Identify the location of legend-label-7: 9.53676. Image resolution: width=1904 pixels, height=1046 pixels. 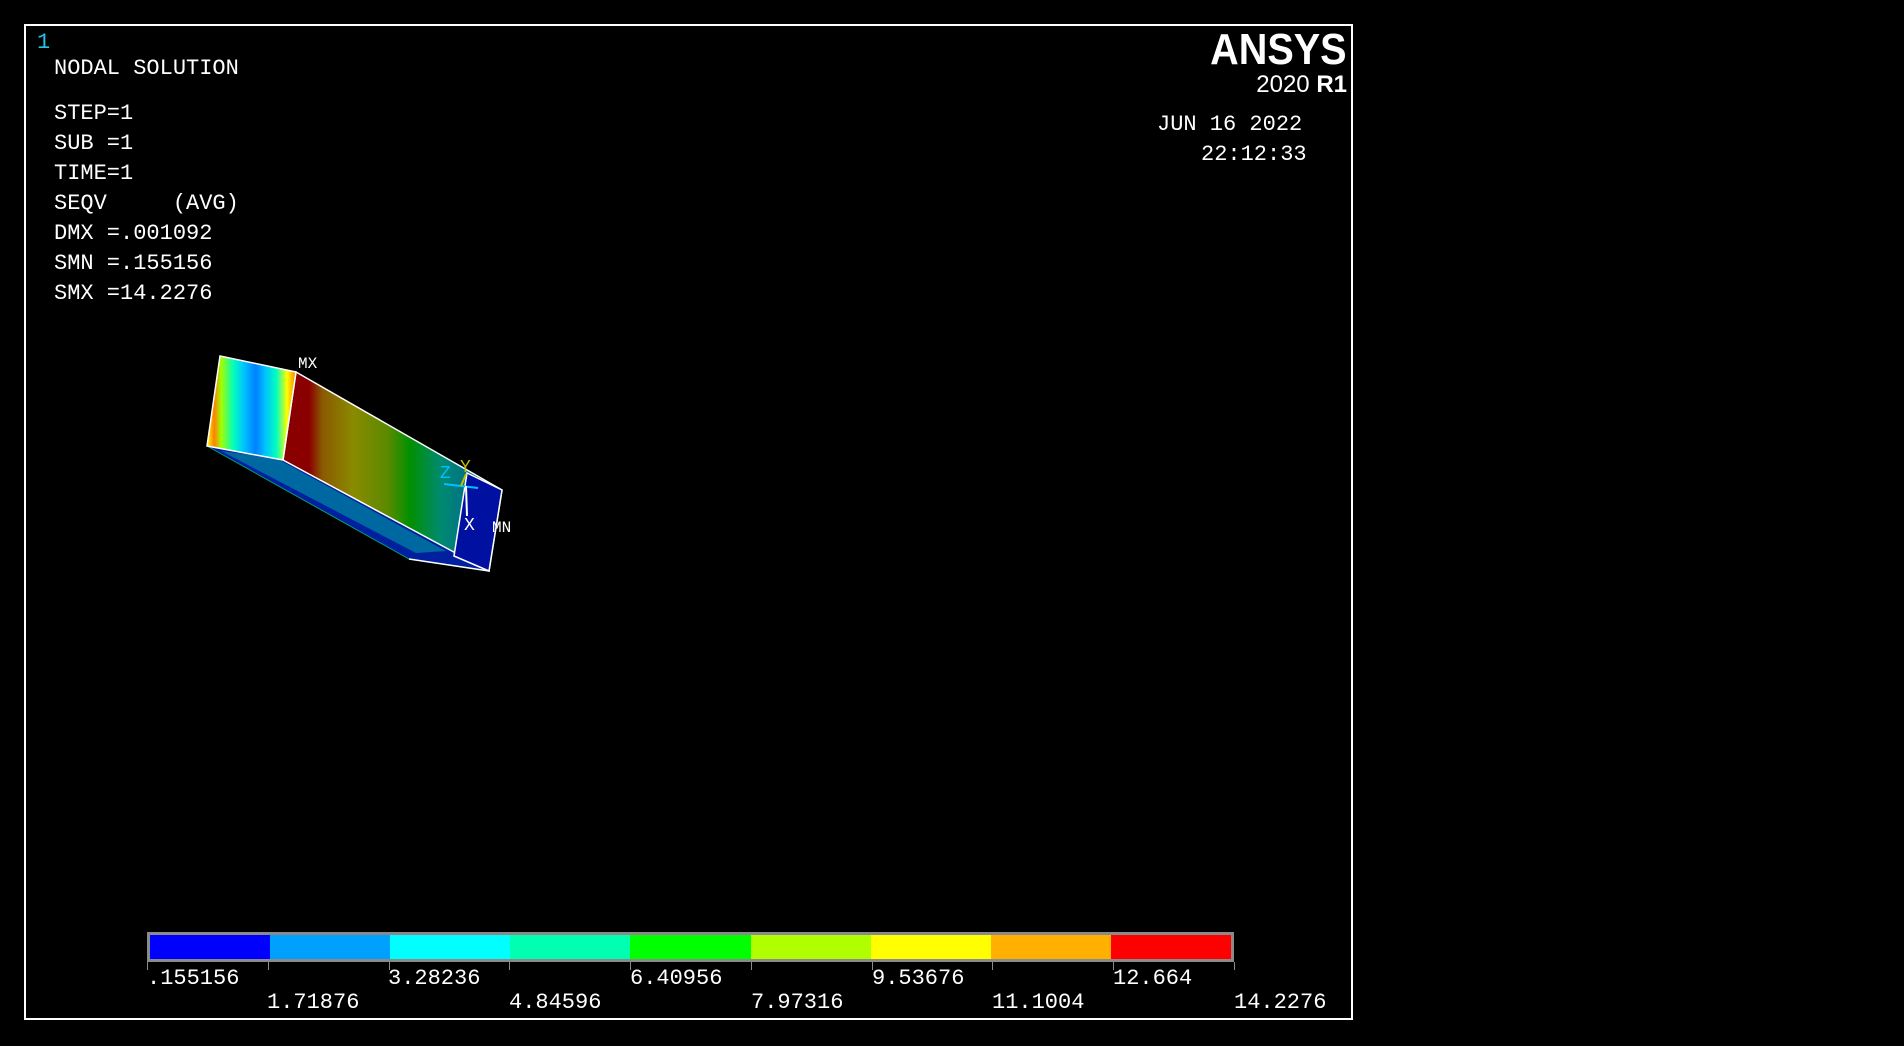
(918, 978).